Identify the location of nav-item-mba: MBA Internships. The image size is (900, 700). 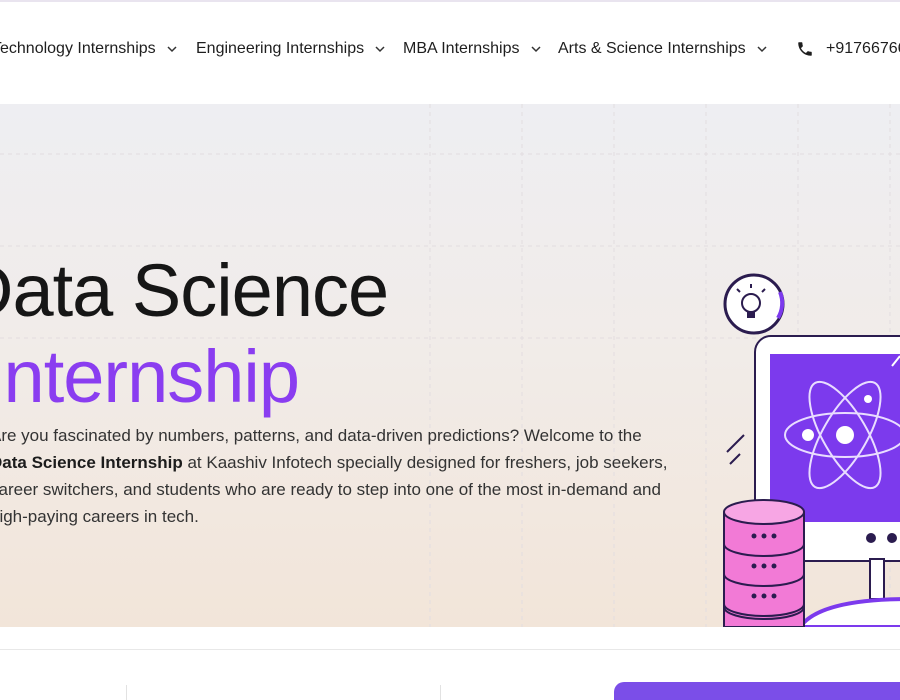
(472, 49).